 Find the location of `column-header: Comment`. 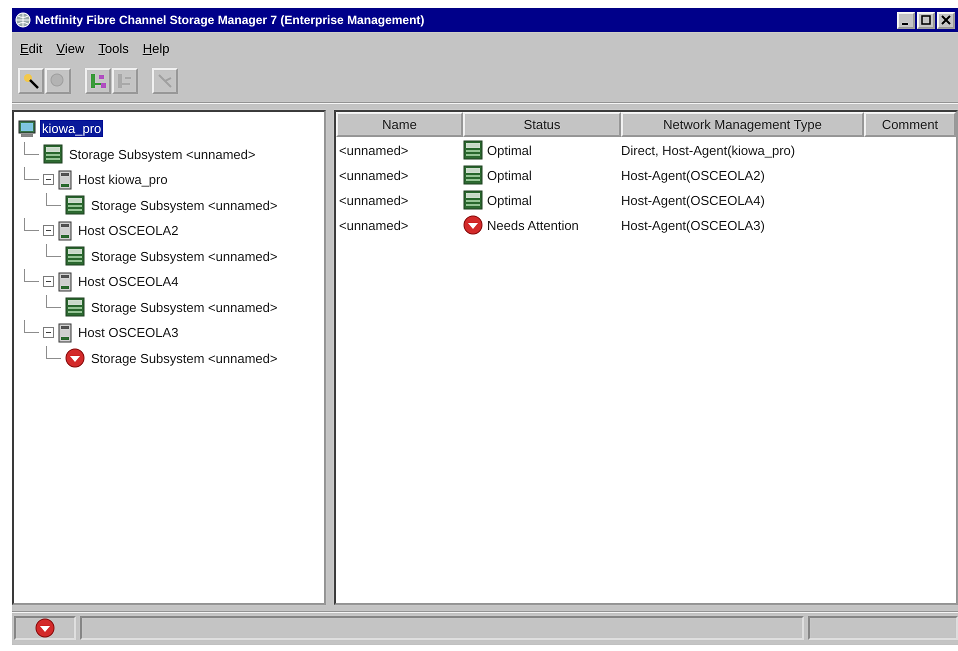

column-header: Comment is located at coordinates (910, 124).